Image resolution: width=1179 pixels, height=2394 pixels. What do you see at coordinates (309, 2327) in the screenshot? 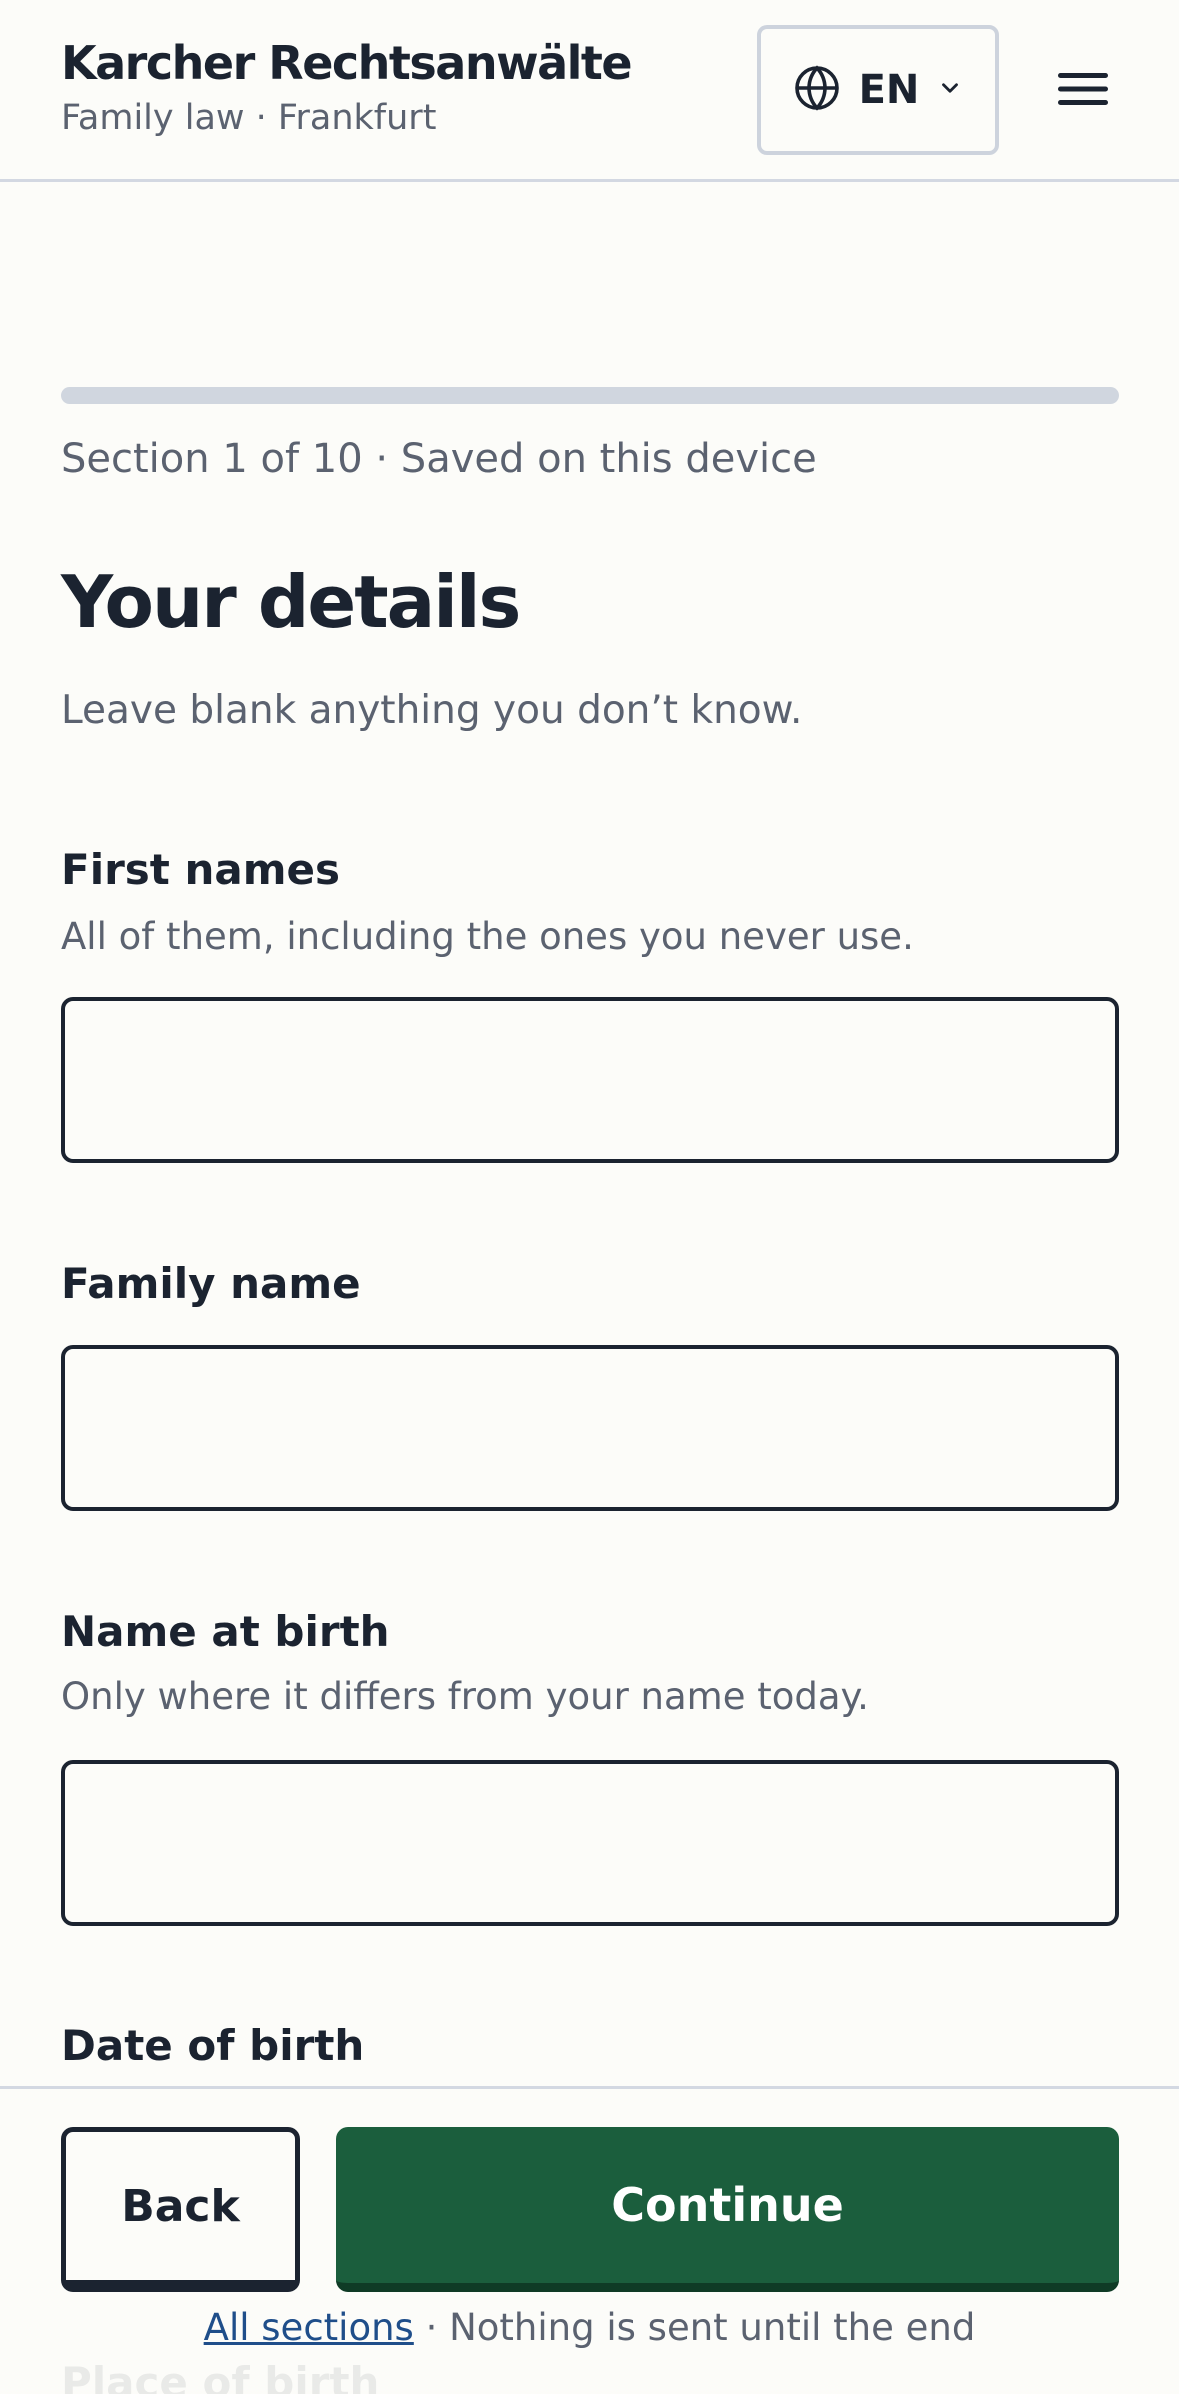
I see `all-sections-link: All sections` at bounding box center [309, 2327].